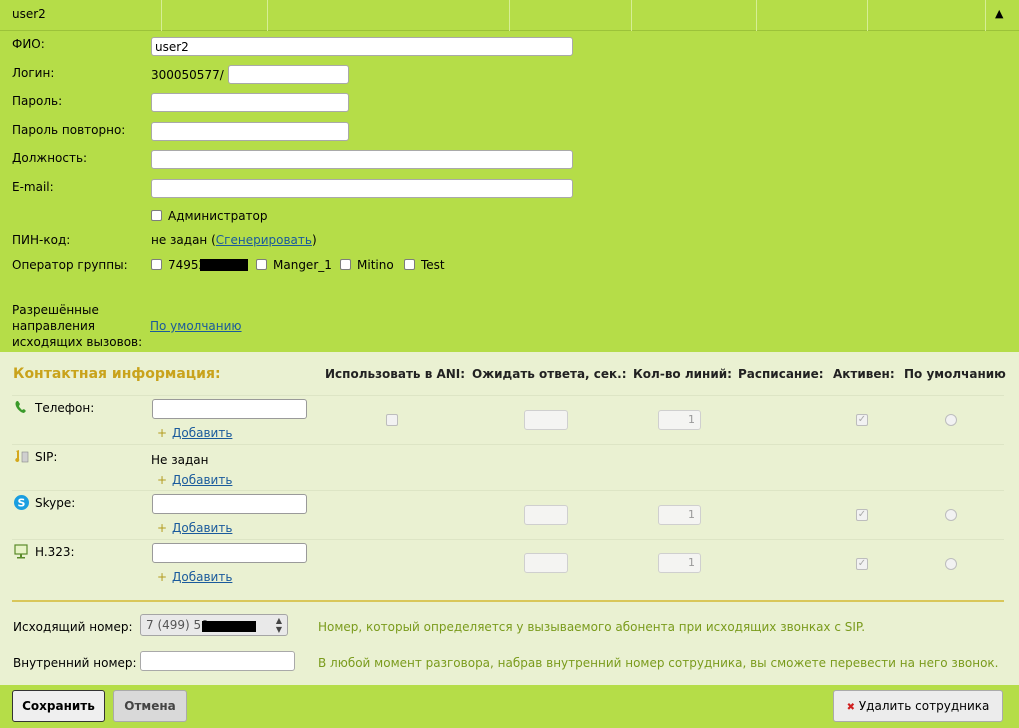 The height and width of the screenshot is (728, 1019). What do you see at coordinates (70, 265) in the screenshot?
I see `group-operator-label: Оператор группы:` at bounding box center [70, 265].